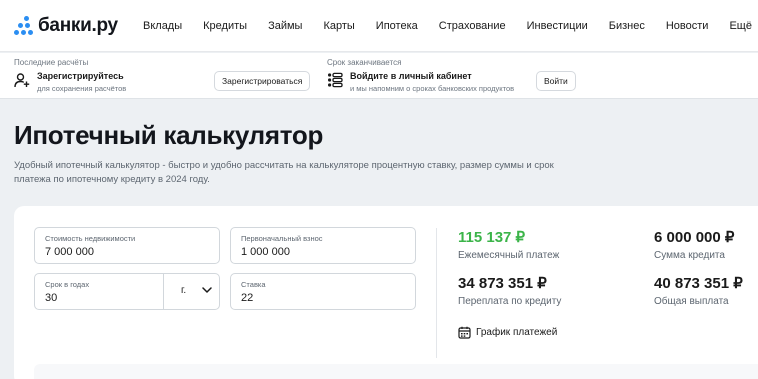 This screenshot has width=758, height=379. I want to click on card-bottom-strip, so click(396, 371).